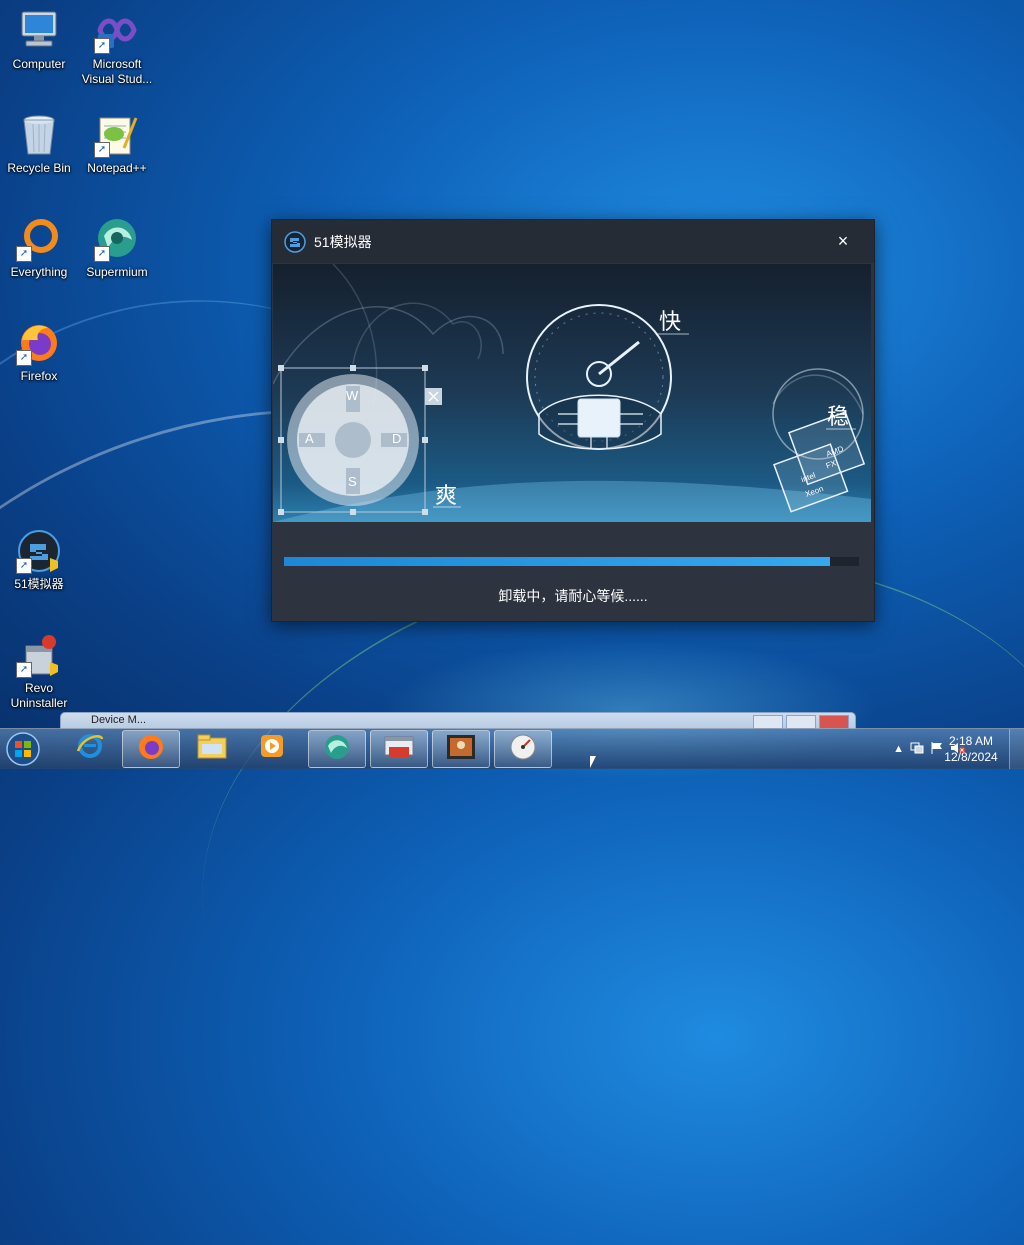 The height and width of the screenshot is (1245, 1024). What do you see at coordinates (768, 722) in the screenshot?
I see `minimize-button` at bounding box center [768, 722].